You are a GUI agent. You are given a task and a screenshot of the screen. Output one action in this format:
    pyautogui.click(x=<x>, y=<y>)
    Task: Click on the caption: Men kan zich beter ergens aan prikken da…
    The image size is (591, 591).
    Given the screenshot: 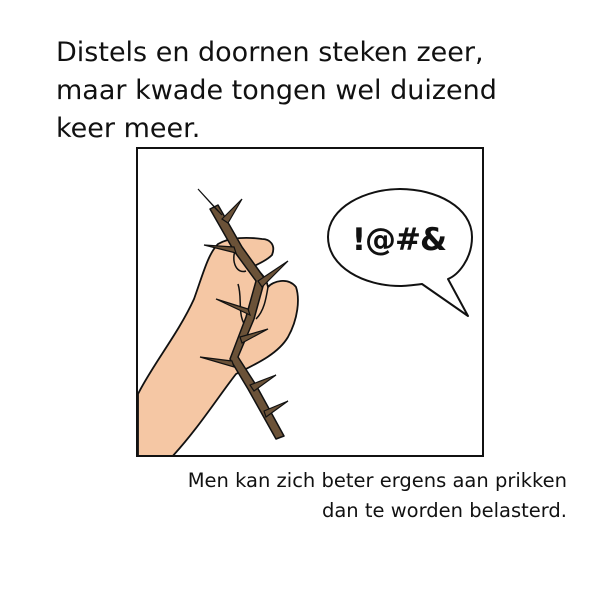 What is the action you would take?
    pyautogui.click(x=317, y=496)
    